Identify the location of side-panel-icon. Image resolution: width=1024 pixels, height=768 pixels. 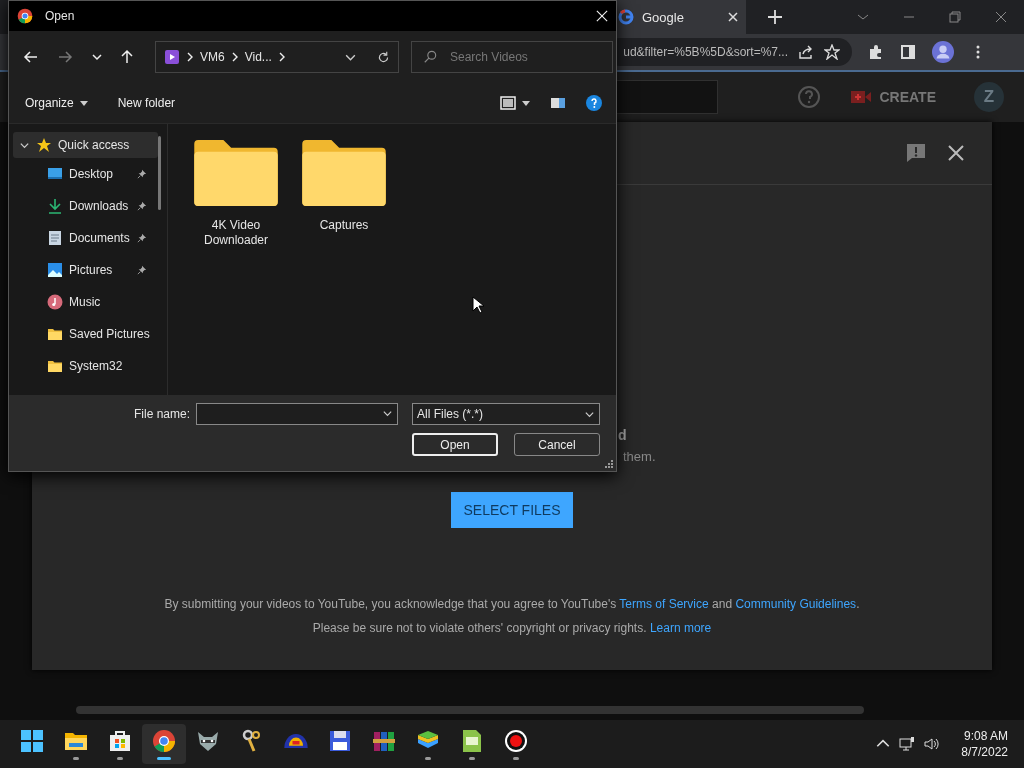
(908, 52).